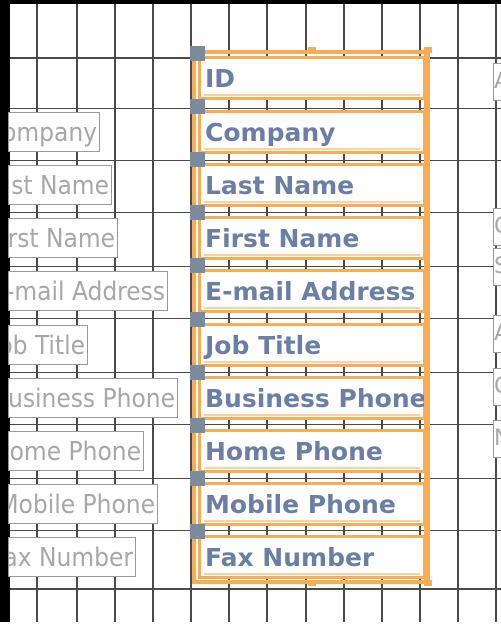 The height and width of the screenshot is (627, 501). Describe the element at coordinates (316, 398) in the screenshot. I see `field-business-phone-text: Business Phone` at that location.